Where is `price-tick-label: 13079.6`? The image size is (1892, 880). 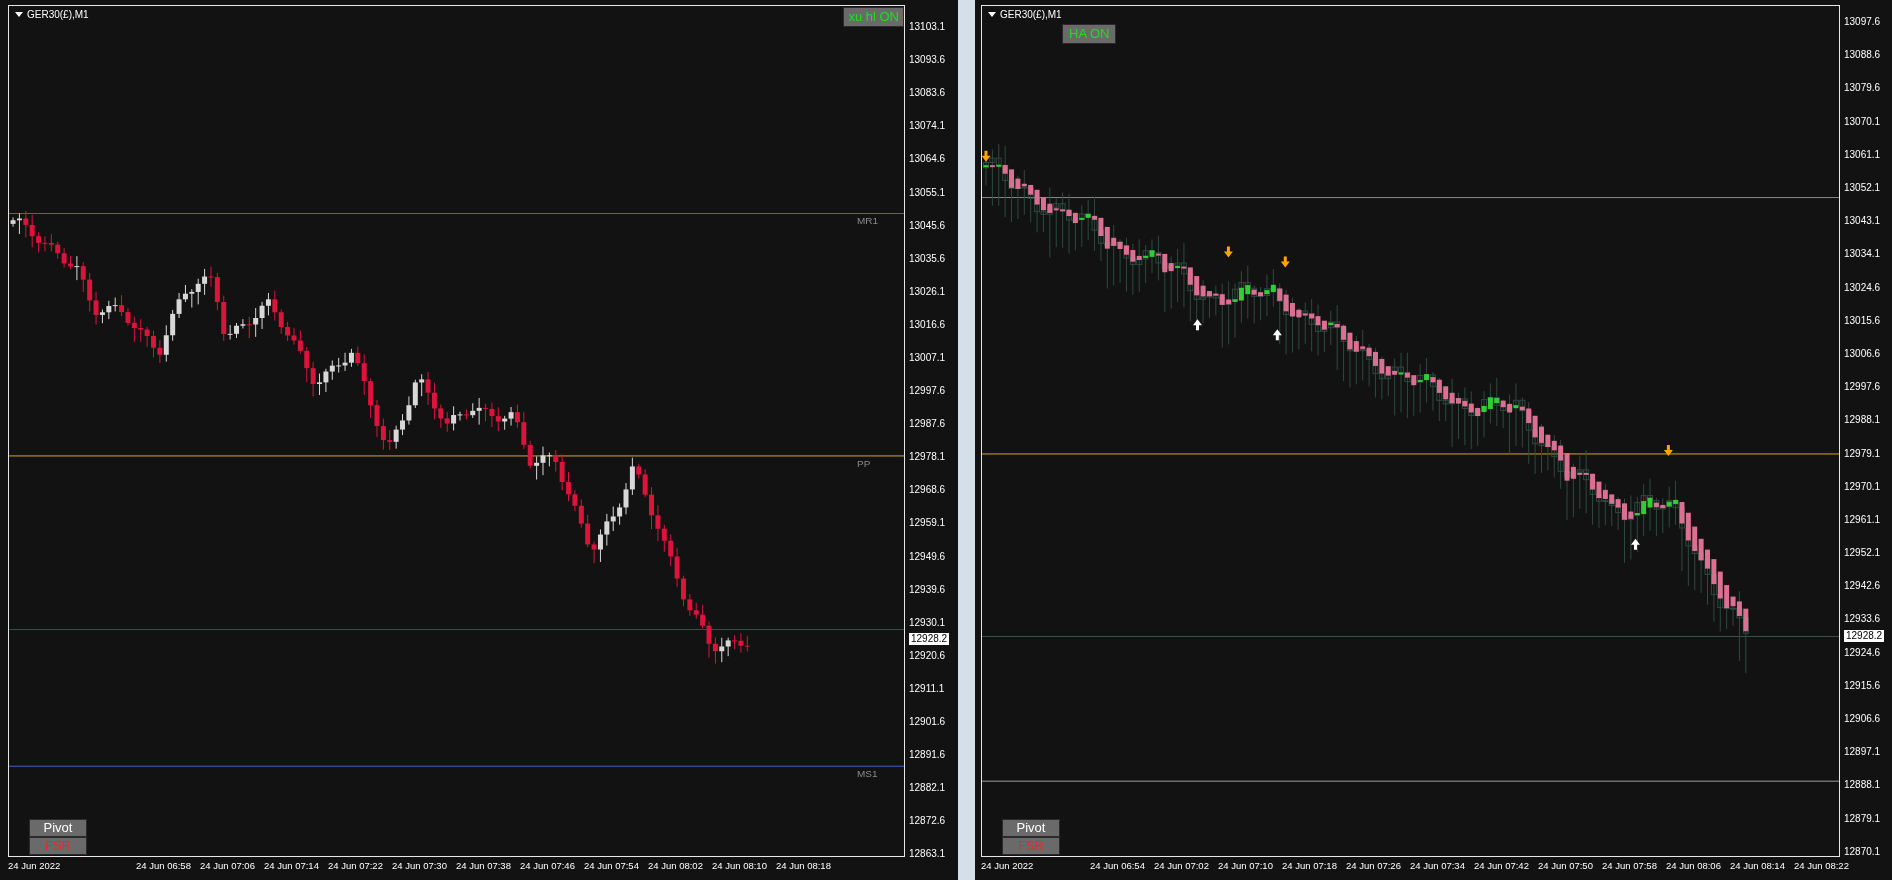 price-tick-label: 13079.6 is located at coordinates (1862, 88).